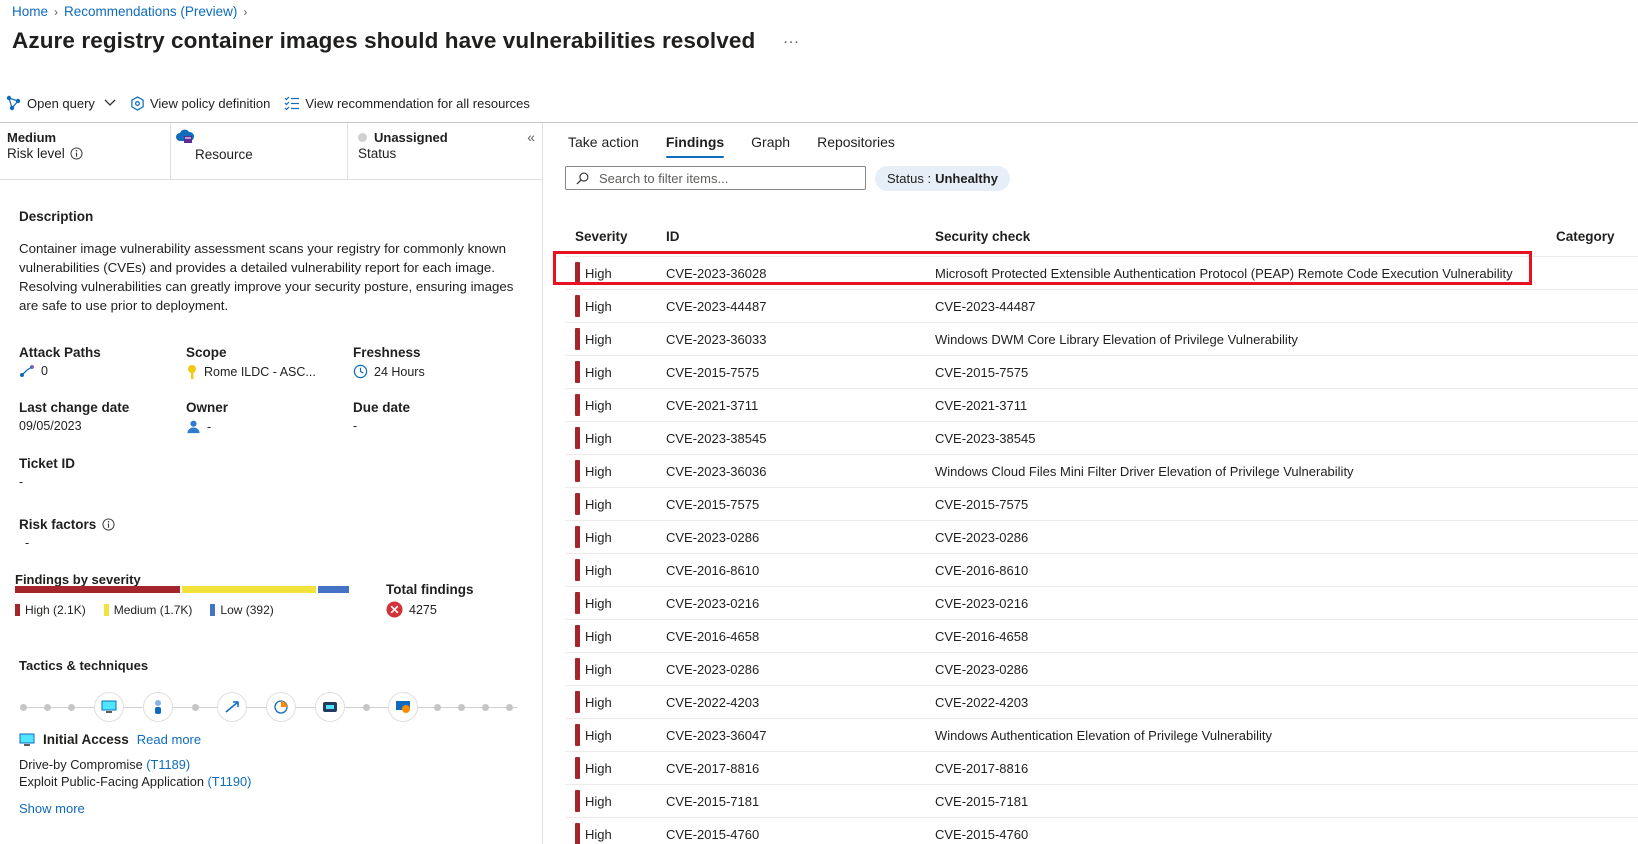  What do you see at coordinates (209, 427) in the screenshot?
I see `owner-value: -` at bounding box center [209, 427].